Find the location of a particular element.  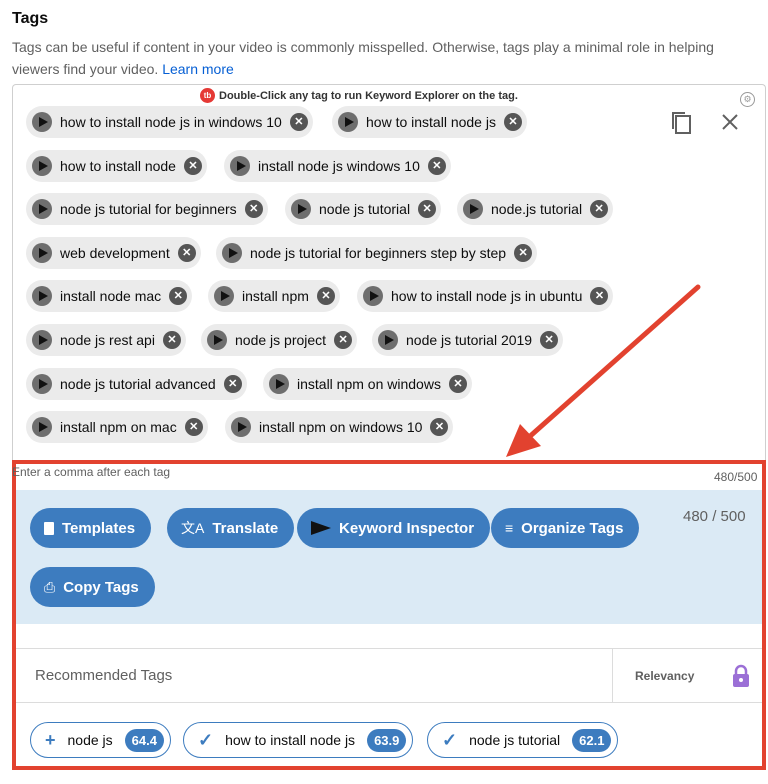

tag-label: install node mac is located at coordinates (111, 296).